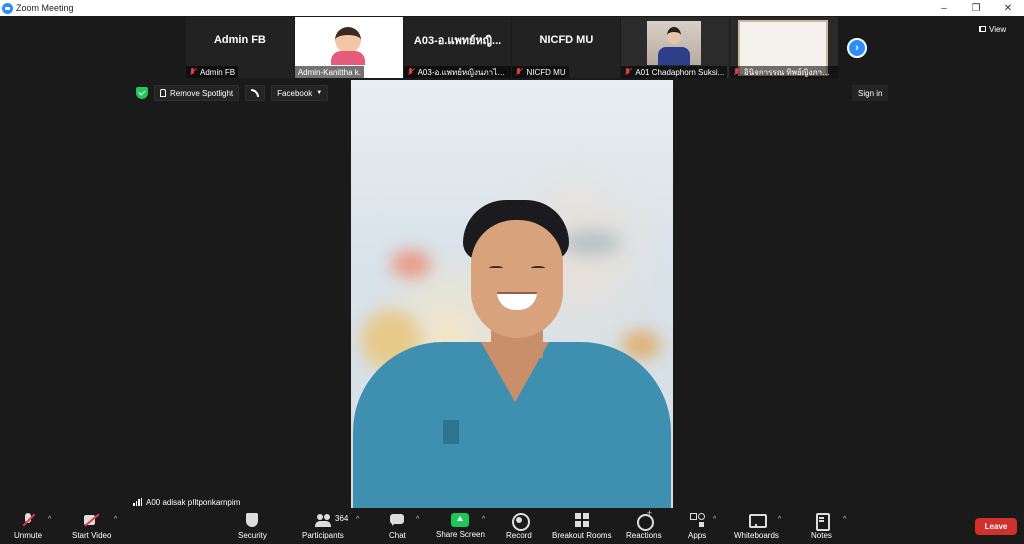 The height and width of the screenshot is (544, 1024). I want to click on record-button: Record, so click(519, 527).